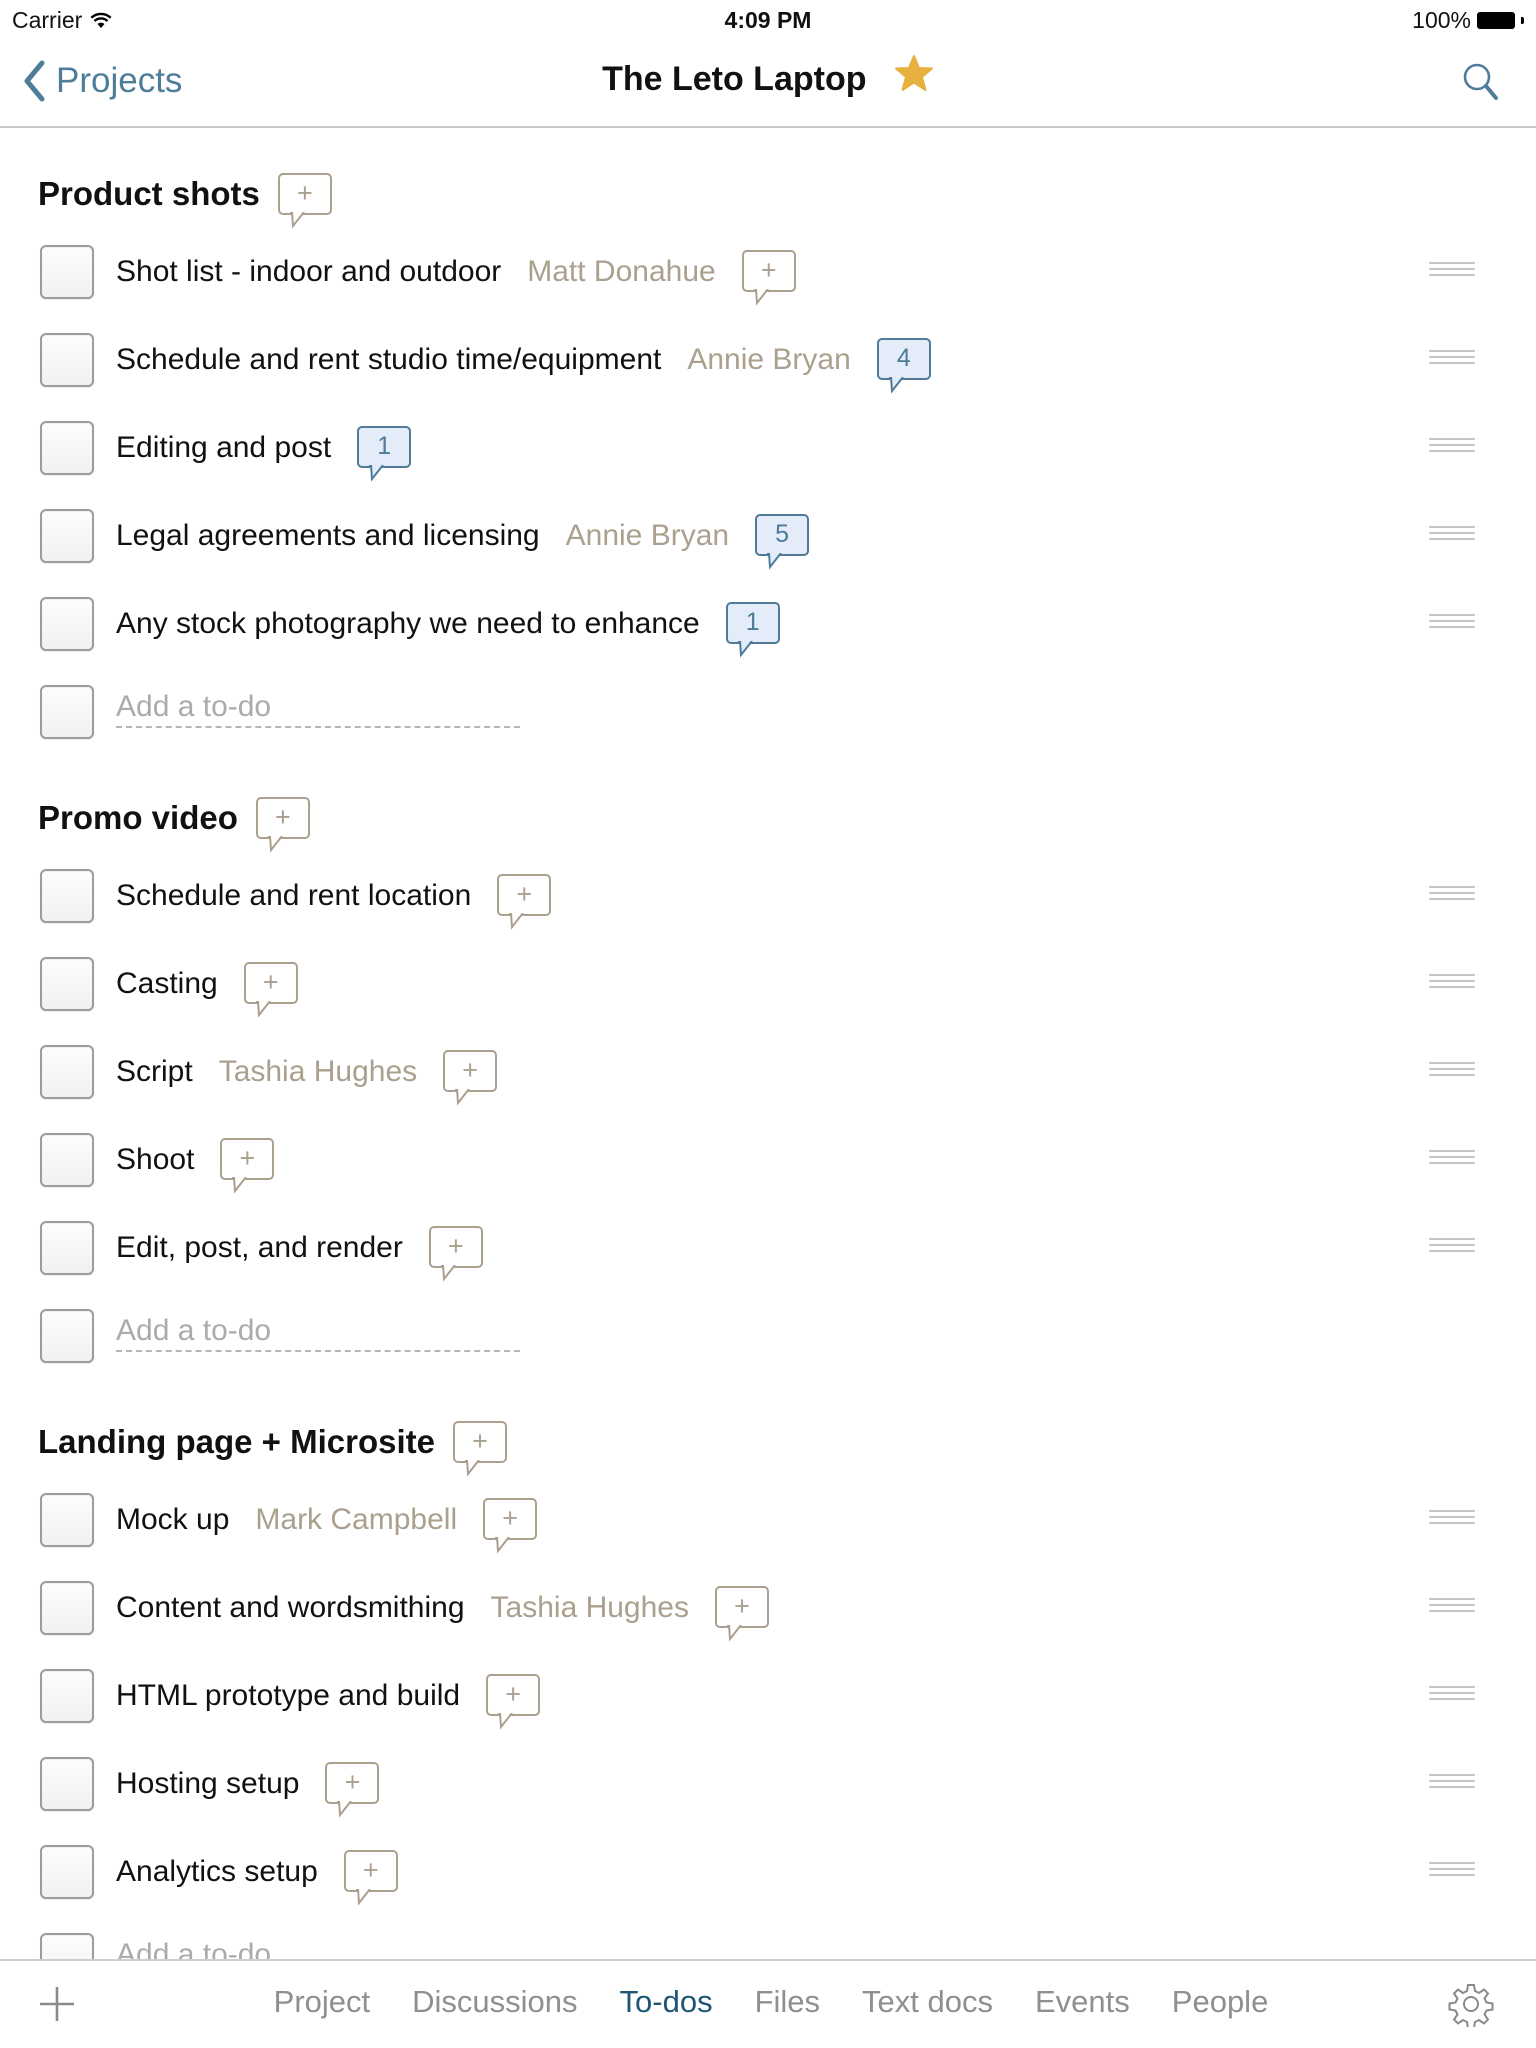  Describe the element at coordinates (388, 360) in the screenshot. I see `todo-text: Schedule and rent studio time/equipment` at that location.